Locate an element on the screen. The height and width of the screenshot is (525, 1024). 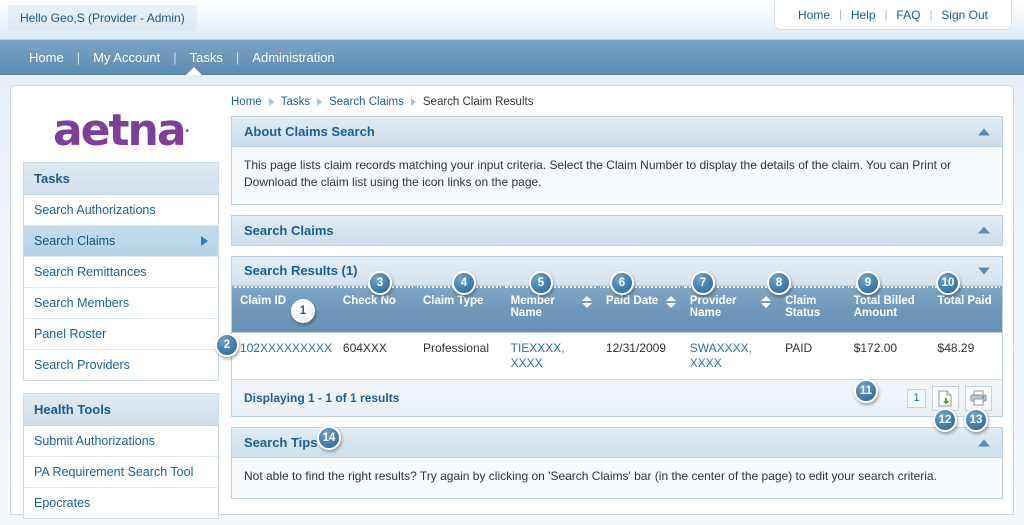
member-name-link: TIEXXXX, XXXX is located at coordinates (538, 355).